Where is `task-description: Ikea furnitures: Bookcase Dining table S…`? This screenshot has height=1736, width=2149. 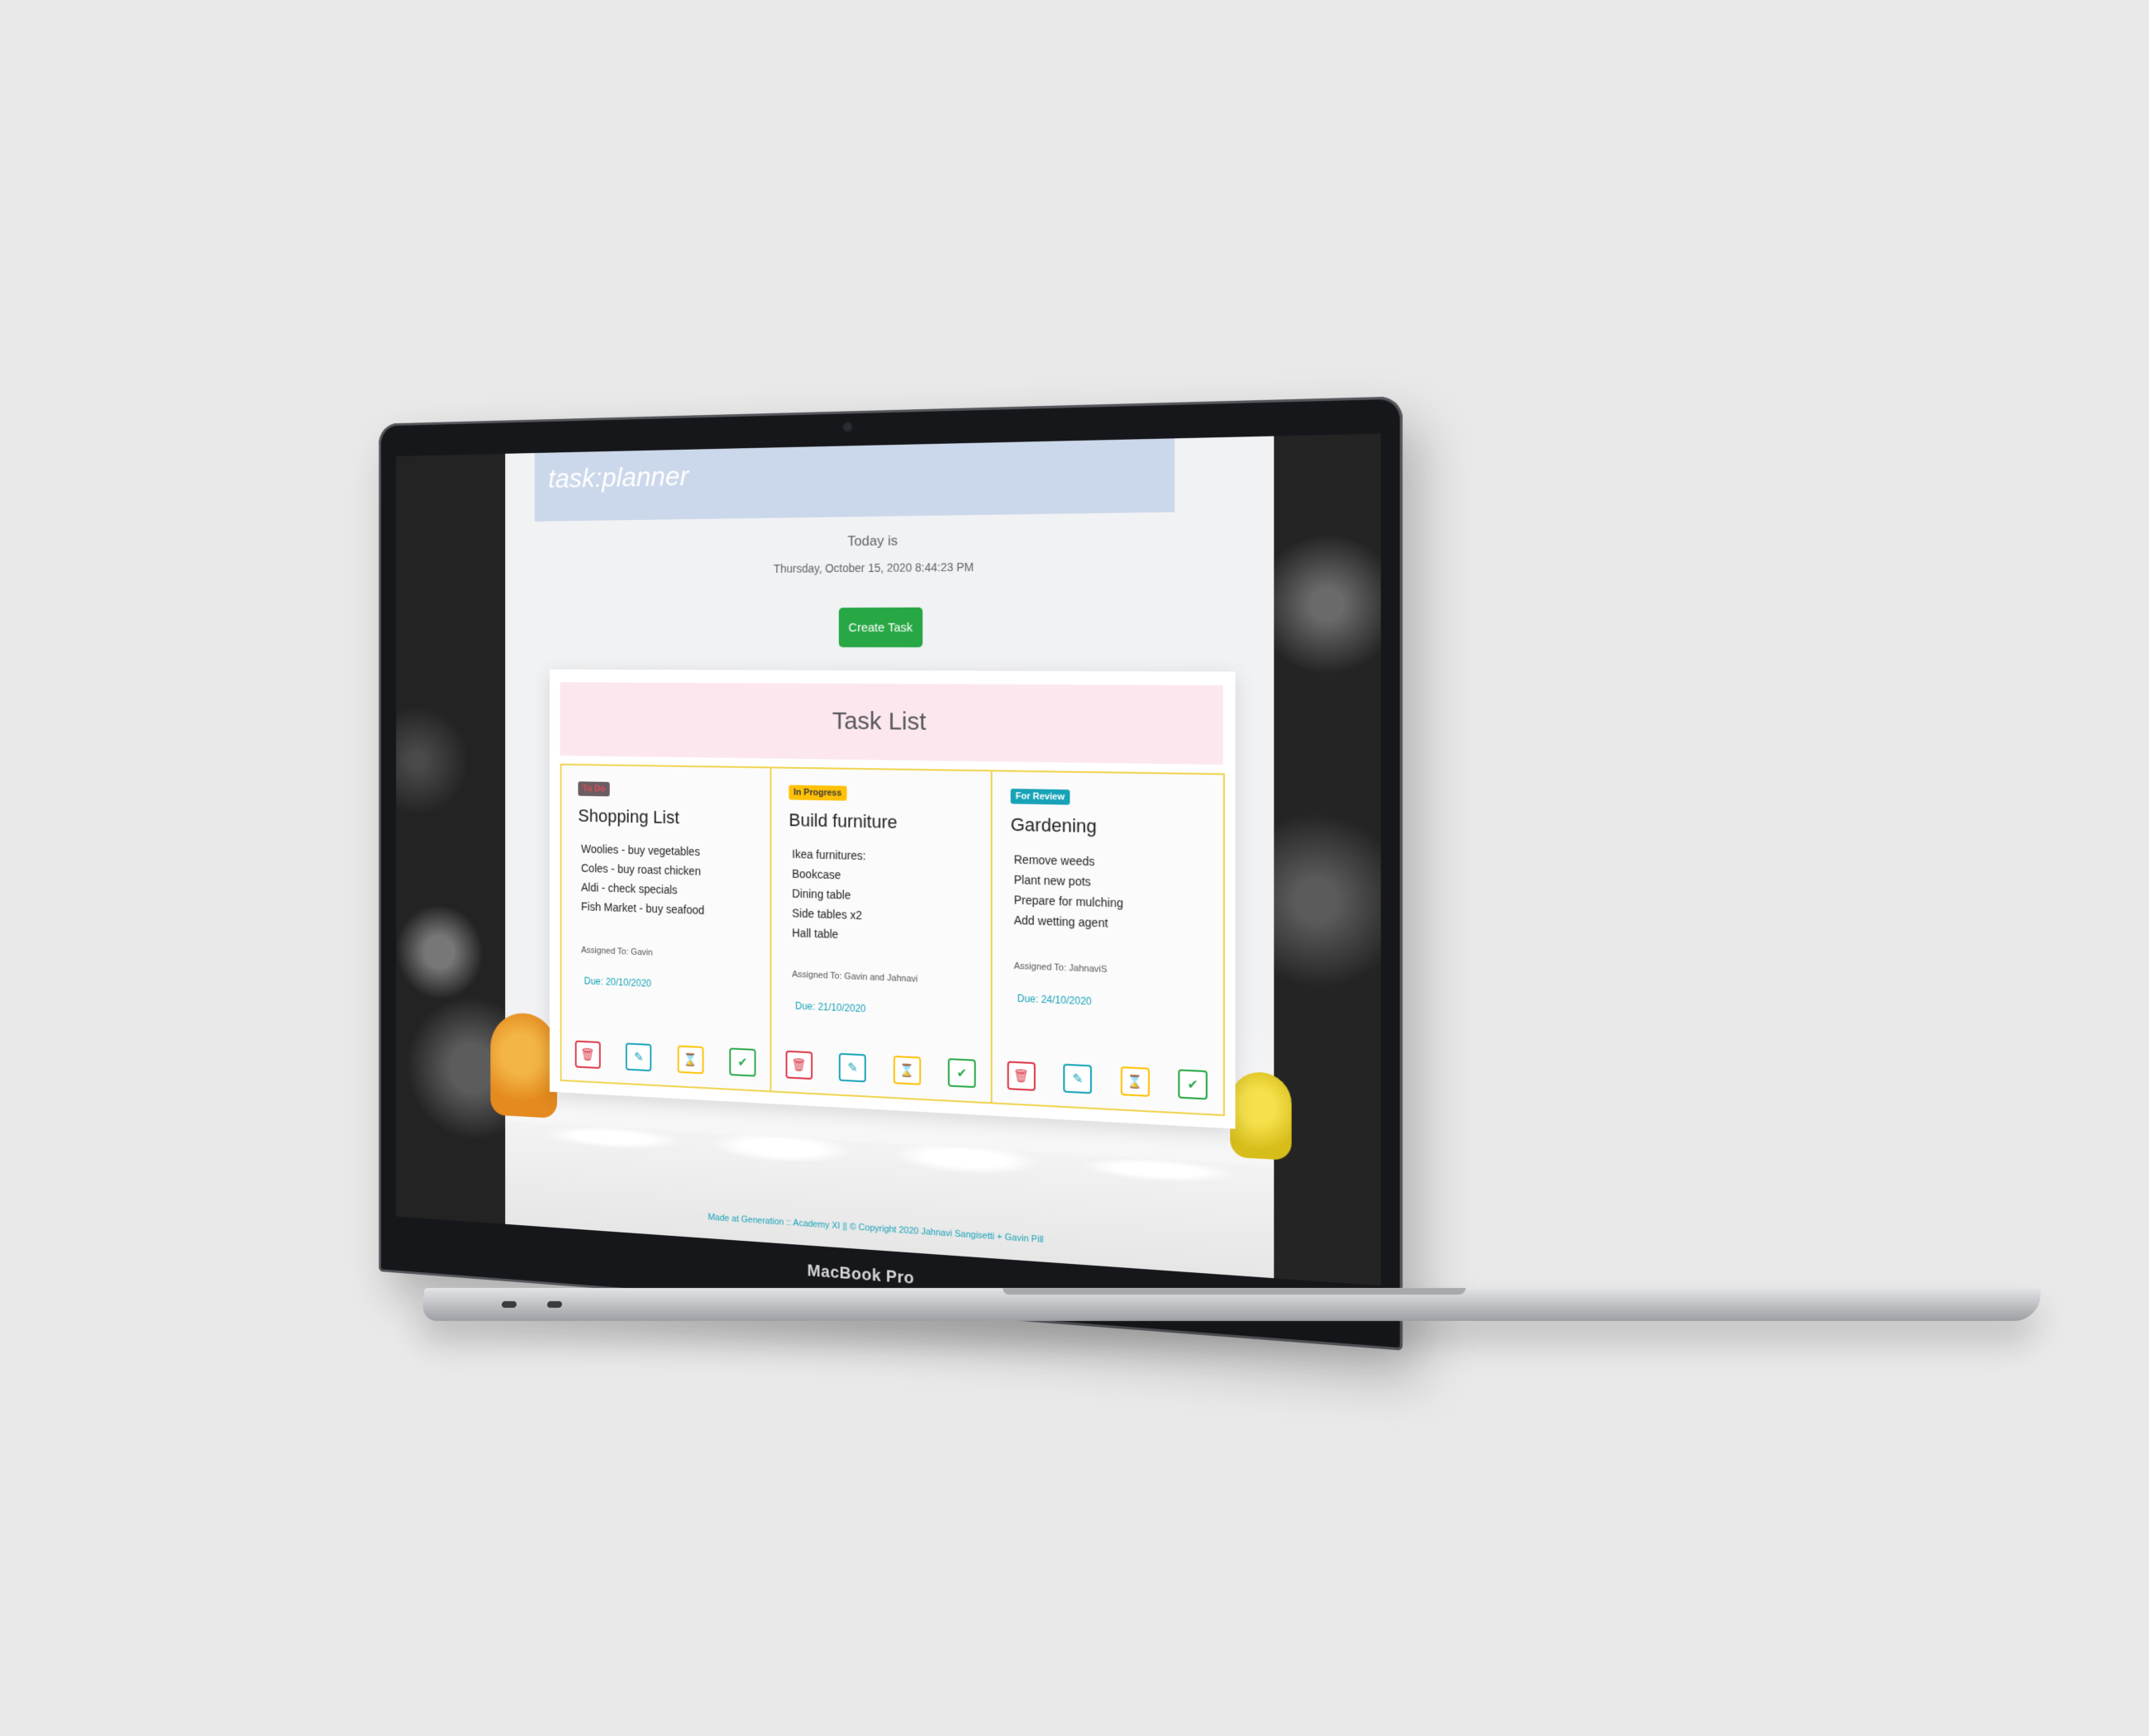
task-description: Ikea furnitures: Bookcase Dining table S… is located at coordinates (828, 894).